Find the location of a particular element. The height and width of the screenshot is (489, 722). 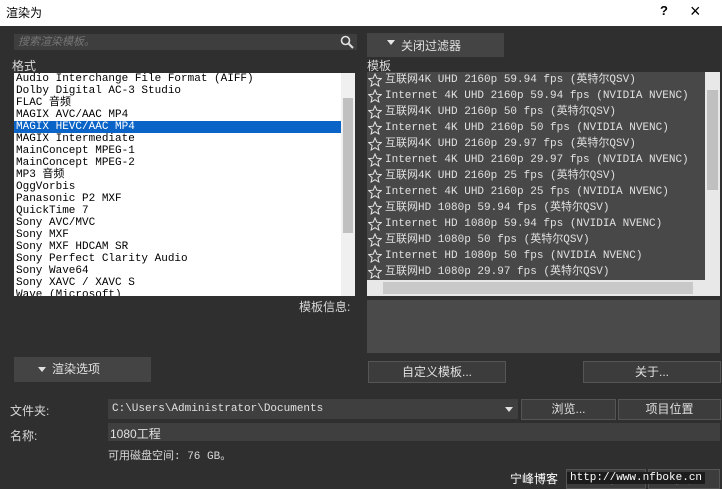

expand-arrow-icon is located at coordinates (42, 369).